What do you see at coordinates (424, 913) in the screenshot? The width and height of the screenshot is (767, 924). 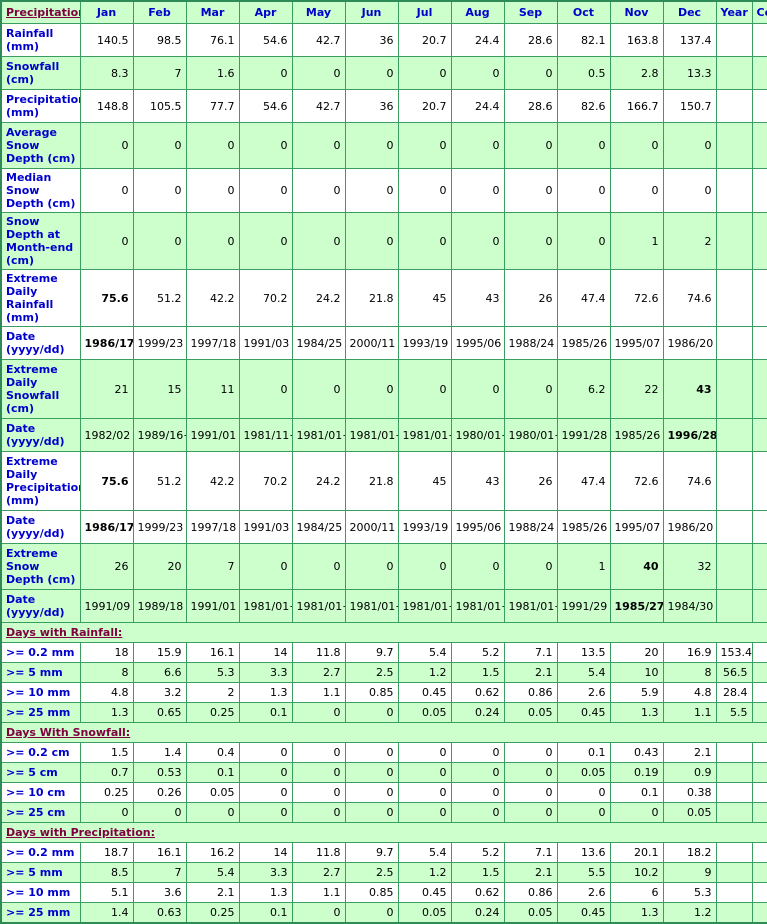 I see `cell-days-with-precipitation-25-mm-jul: 0.05` at bounding box center [424, 913].